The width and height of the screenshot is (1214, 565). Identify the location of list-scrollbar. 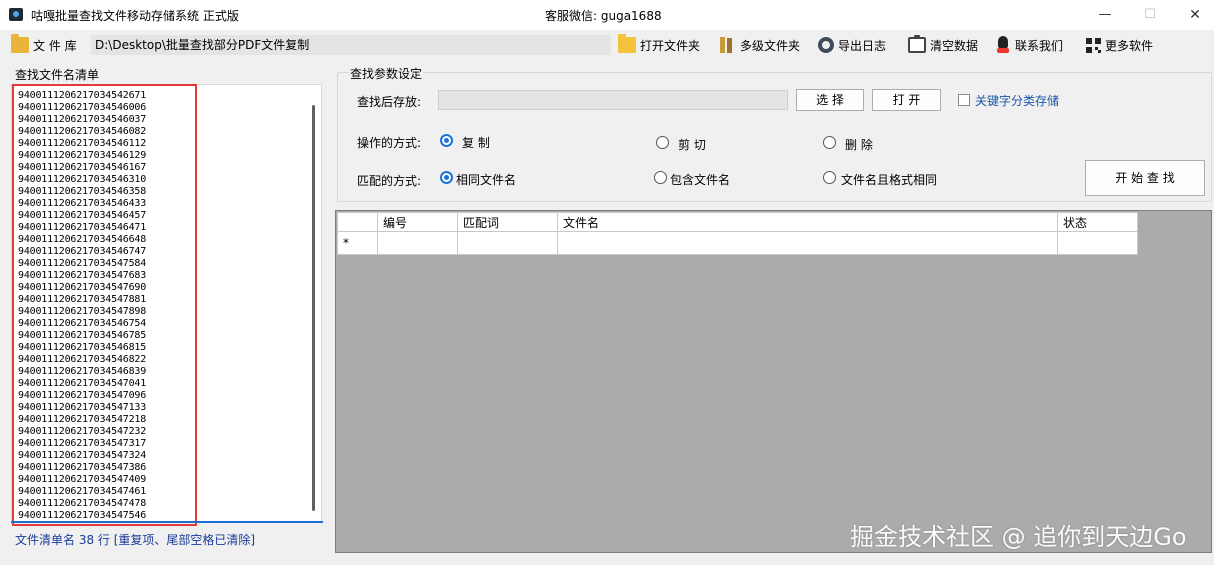
(313, 308).